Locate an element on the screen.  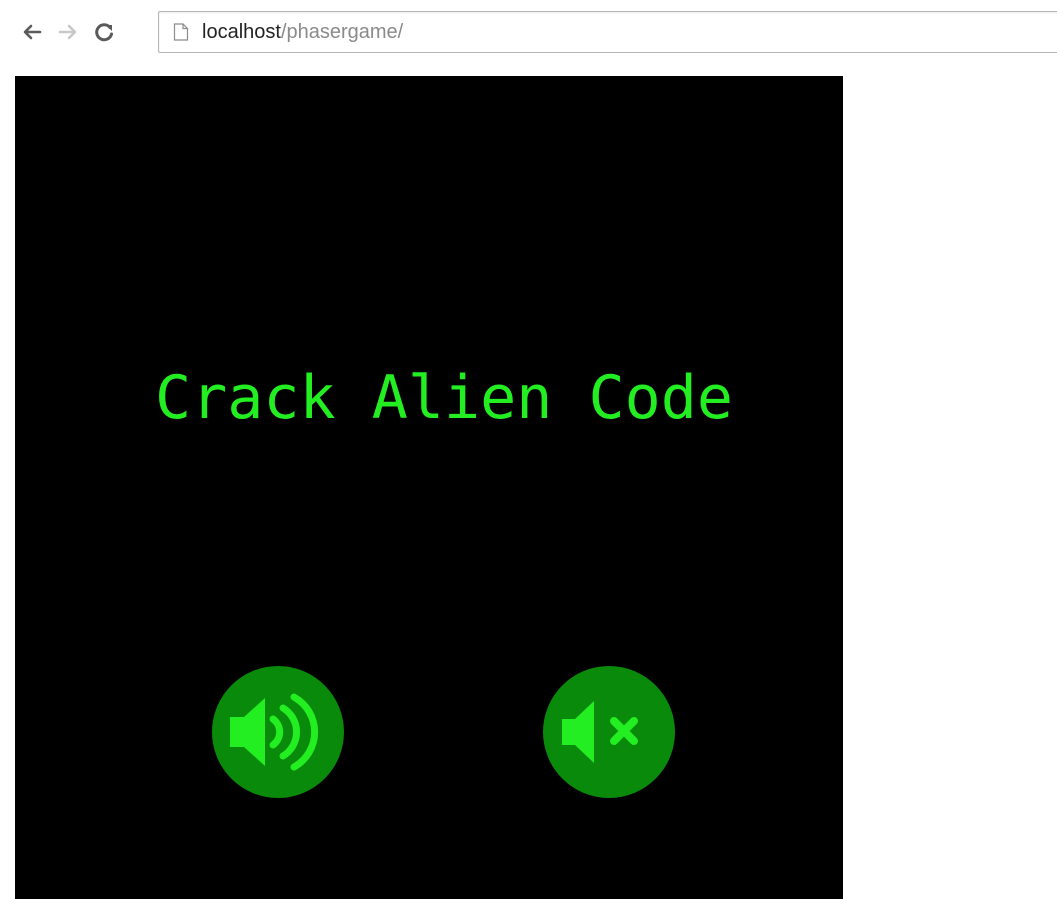
page-icon is located at coordinates (181, 32).